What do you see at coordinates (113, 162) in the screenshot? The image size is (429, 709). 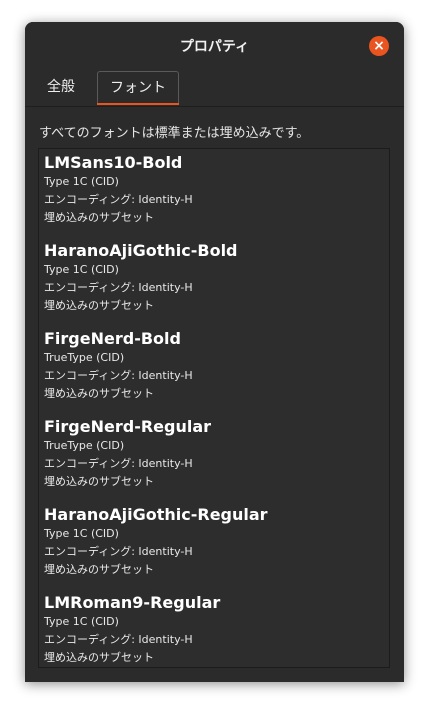 I see `font-name: LMSans10-Bold` at bounding box center [113, 162].